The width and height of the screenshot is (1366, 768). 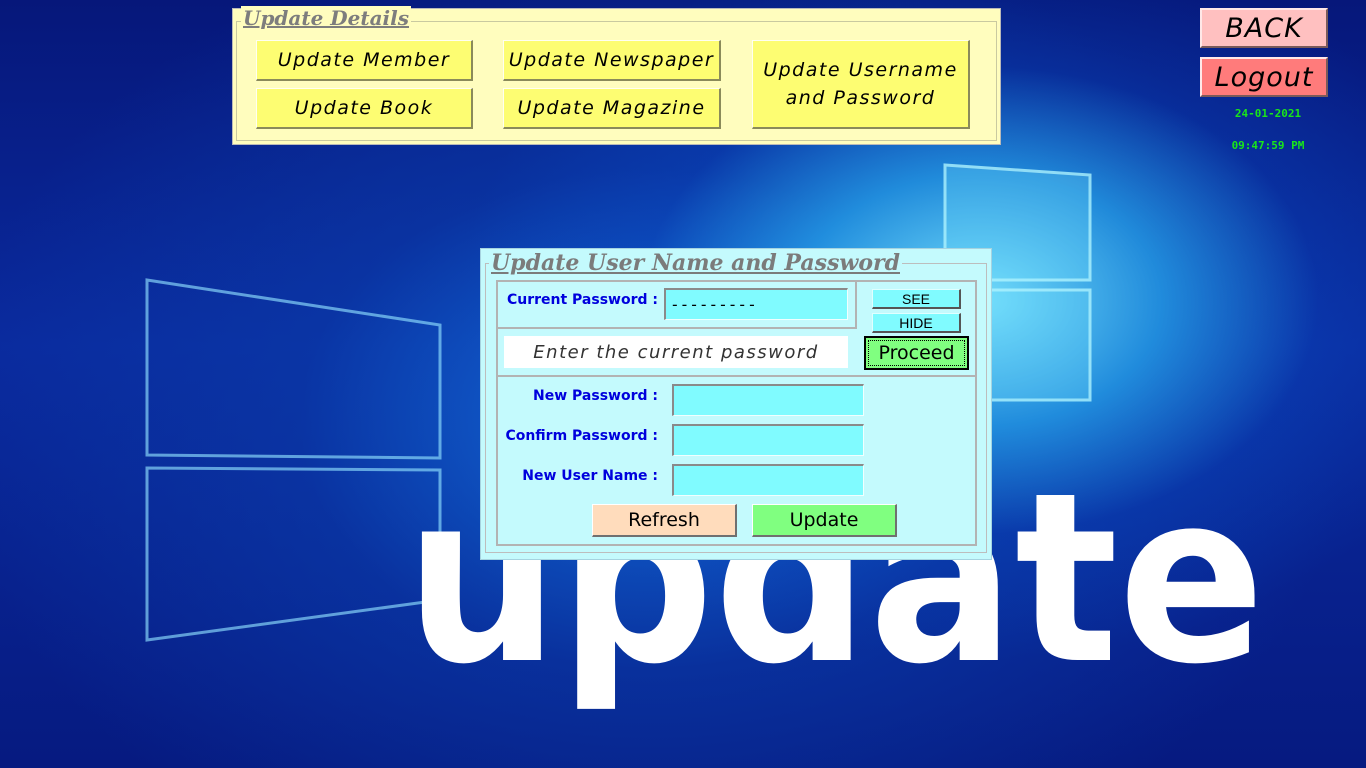 I want to click on update-member-button: Update Member, so click(x=364, y=60).